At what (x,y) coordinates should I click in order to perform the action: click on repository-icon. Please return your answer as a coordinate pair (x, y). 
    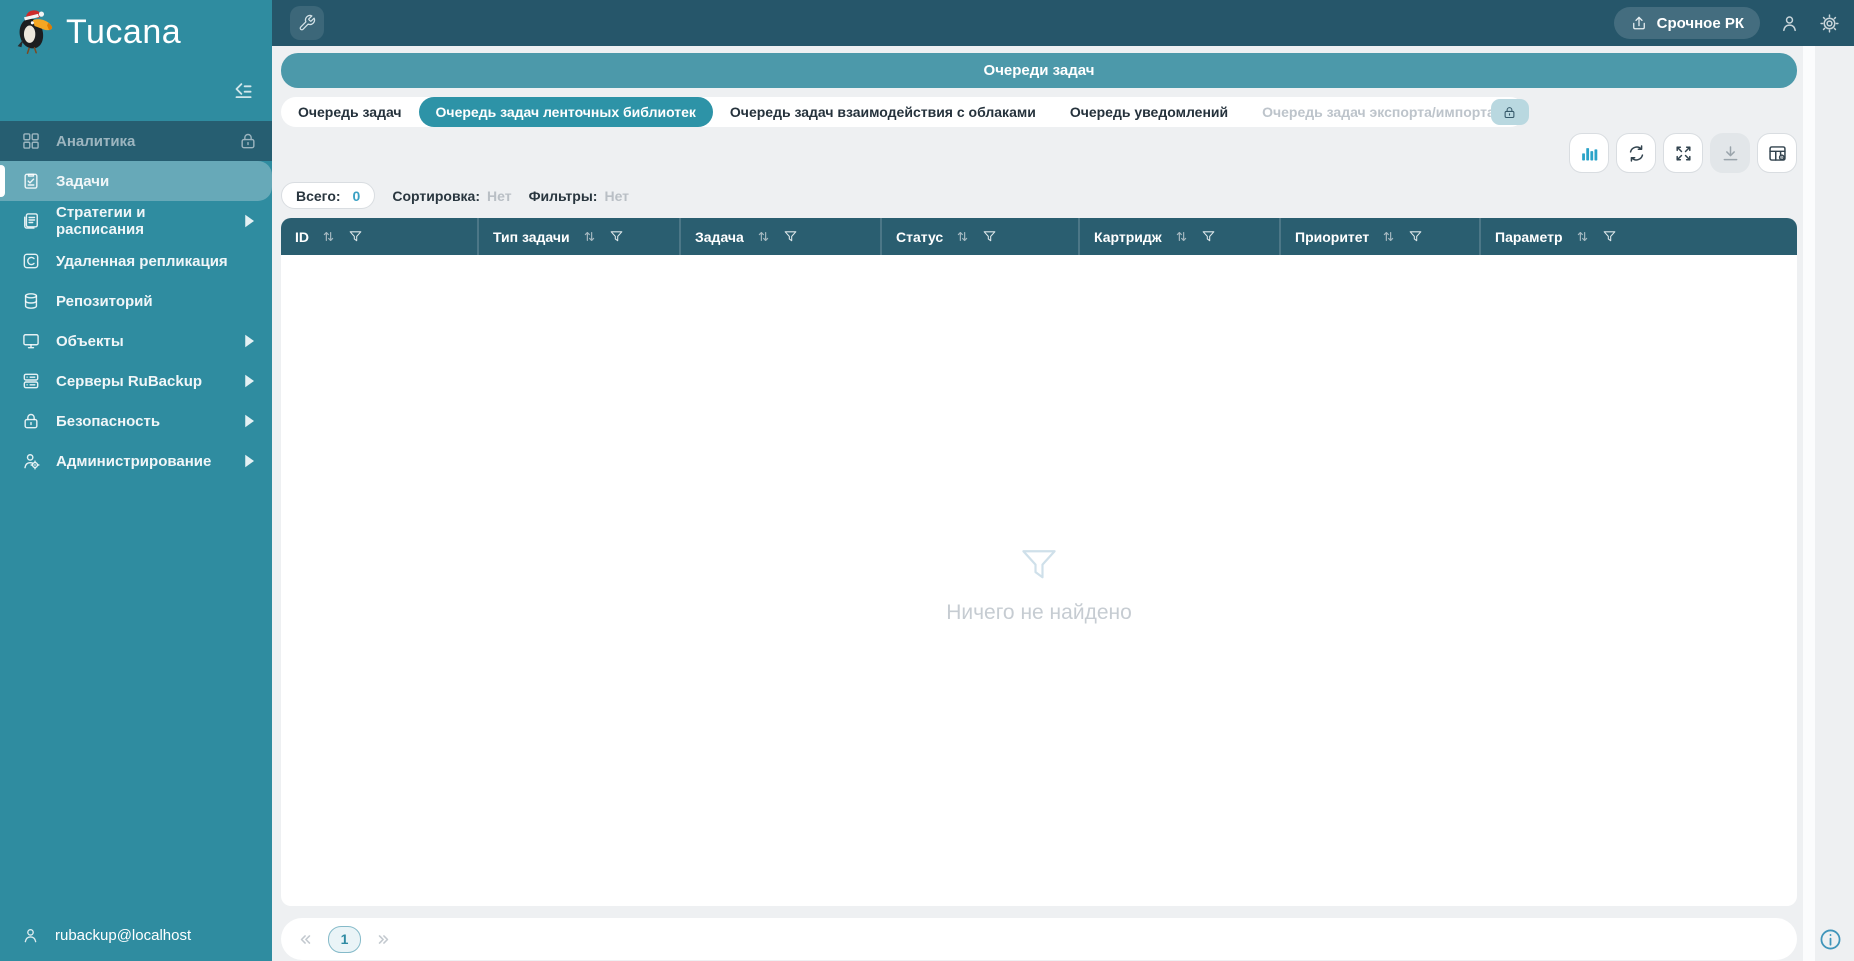
    Looking at the image, I should click on (31, 301).